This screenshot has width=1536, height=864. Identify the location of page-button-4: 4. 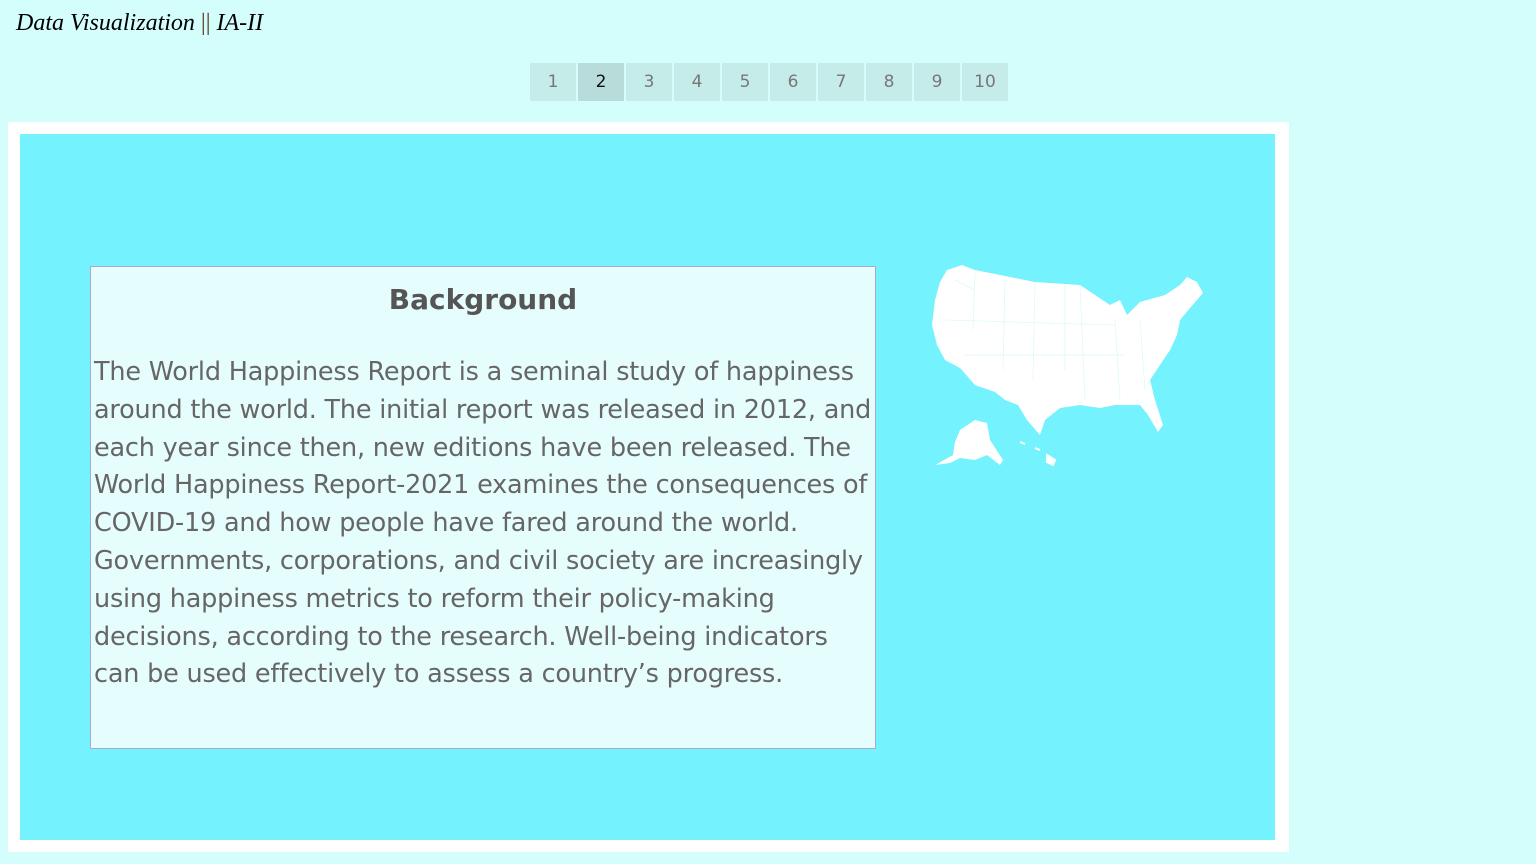
(697, 82).